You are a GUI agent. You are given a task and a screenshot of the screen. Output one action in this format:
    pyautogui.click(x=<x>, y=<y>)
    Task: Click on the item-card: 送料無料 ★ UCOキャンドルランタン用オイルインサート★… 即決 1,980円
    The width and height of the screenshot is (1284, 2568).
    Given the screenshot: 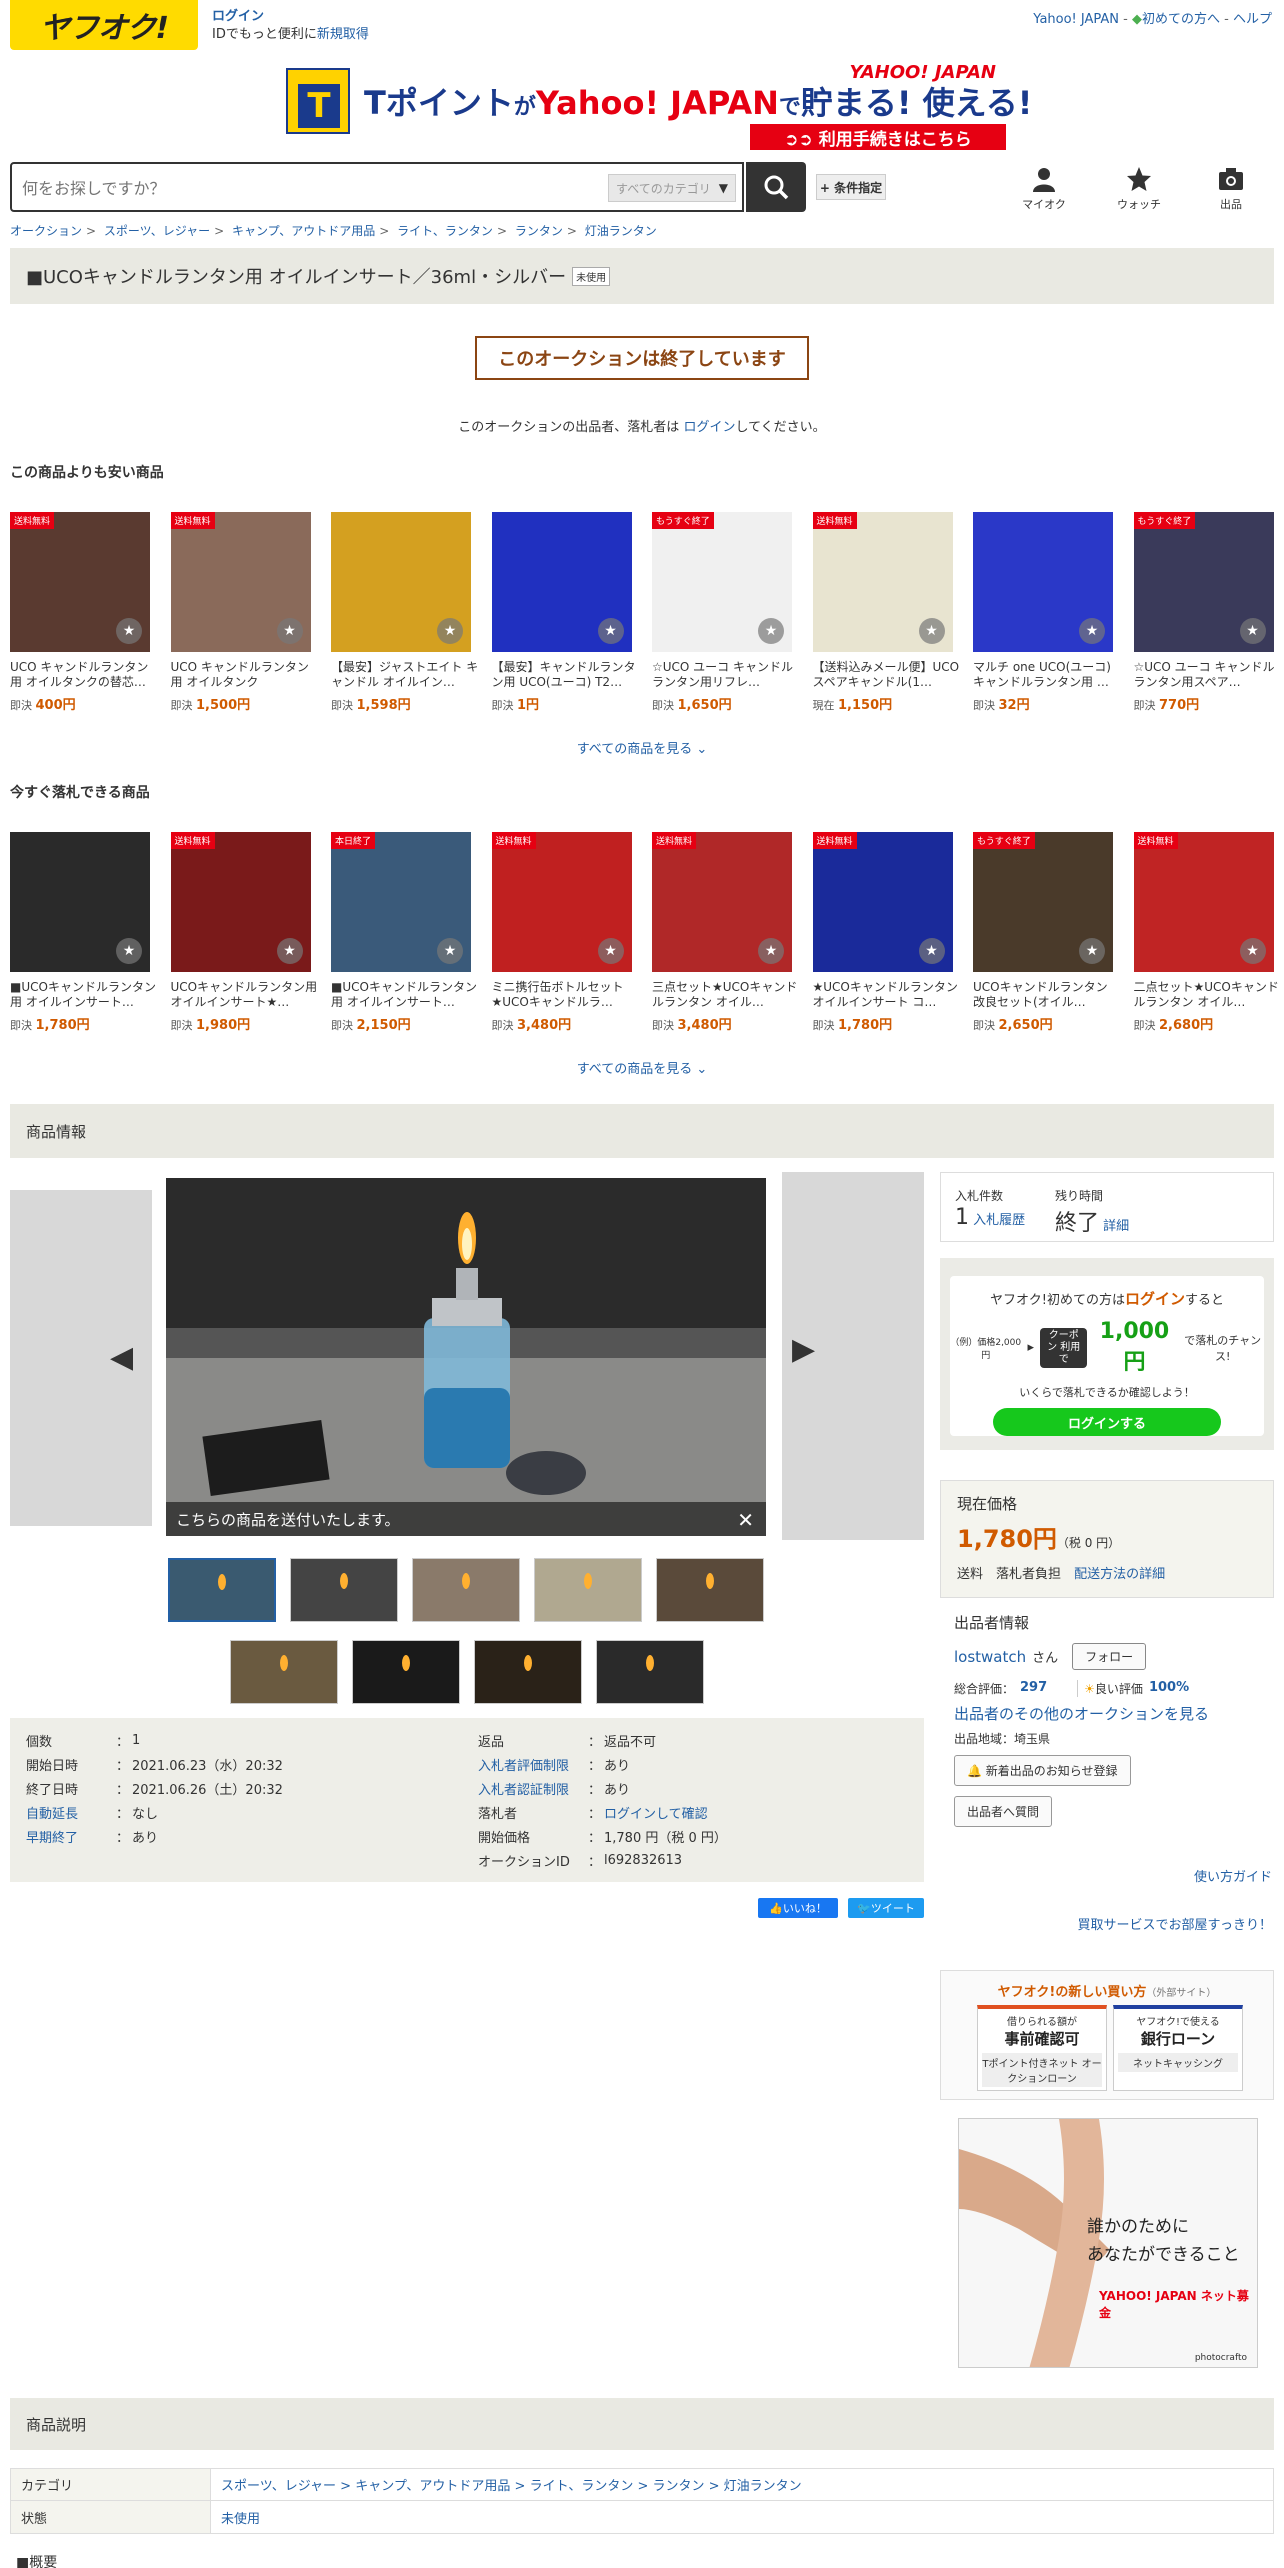 What is the action you would take?
    pyautogui.click(x=244, y=932)
    